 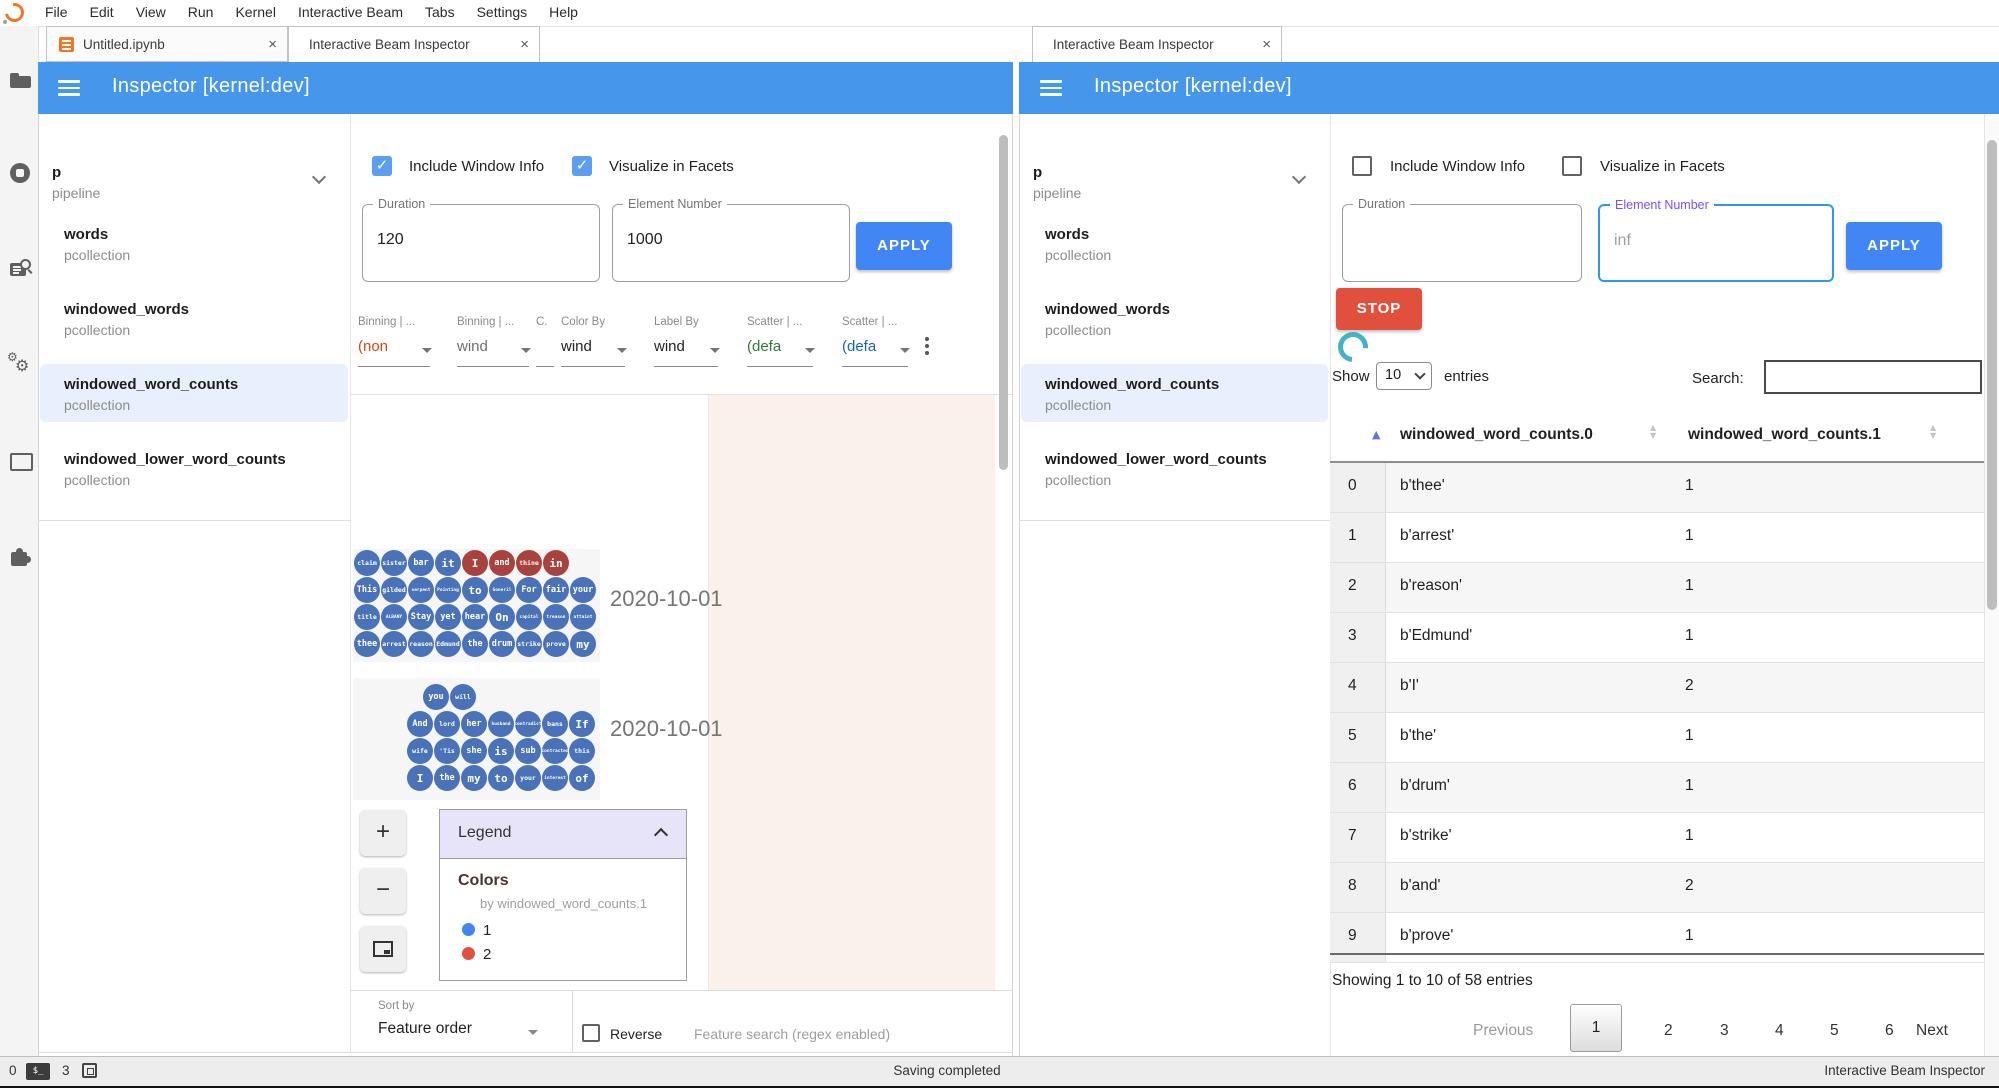 I want to click on duration-field: Duration, so click(x=1462, y=239).